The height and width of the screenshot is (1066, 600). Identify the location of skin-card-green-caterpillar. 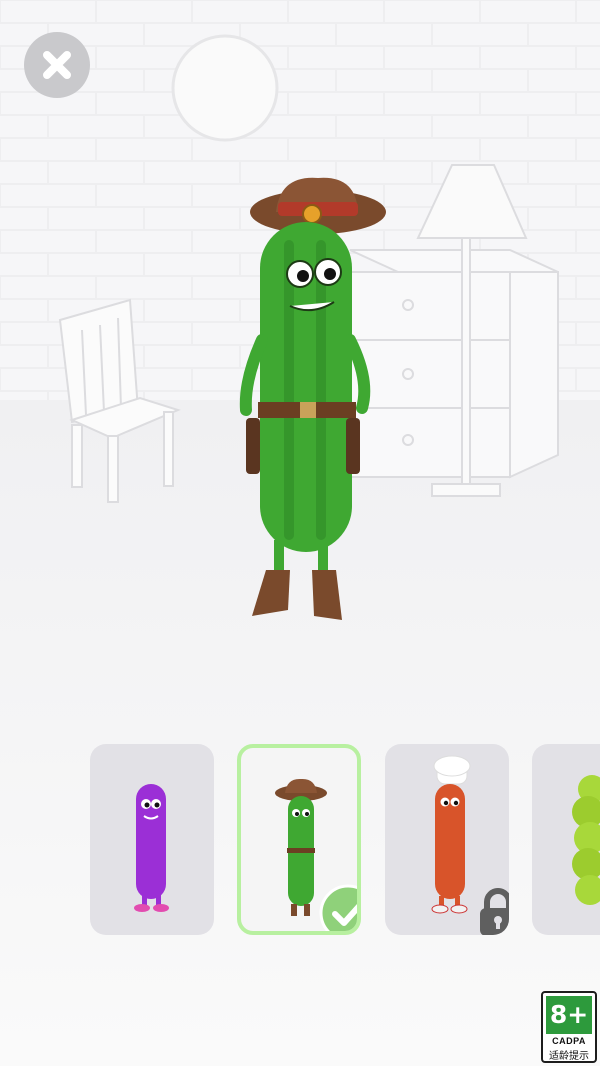
(566, 839).